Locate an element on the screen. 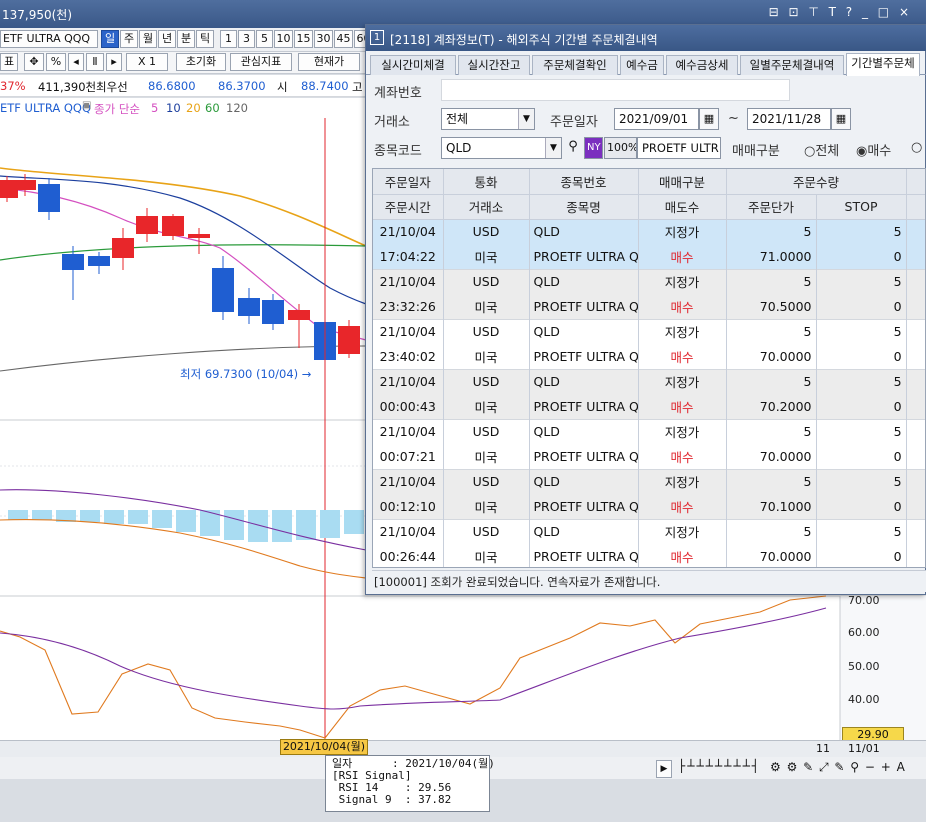 This screenshot has height=822, width=926. grid-header-cell: 주문단가 is located at coordinates (771, 207).